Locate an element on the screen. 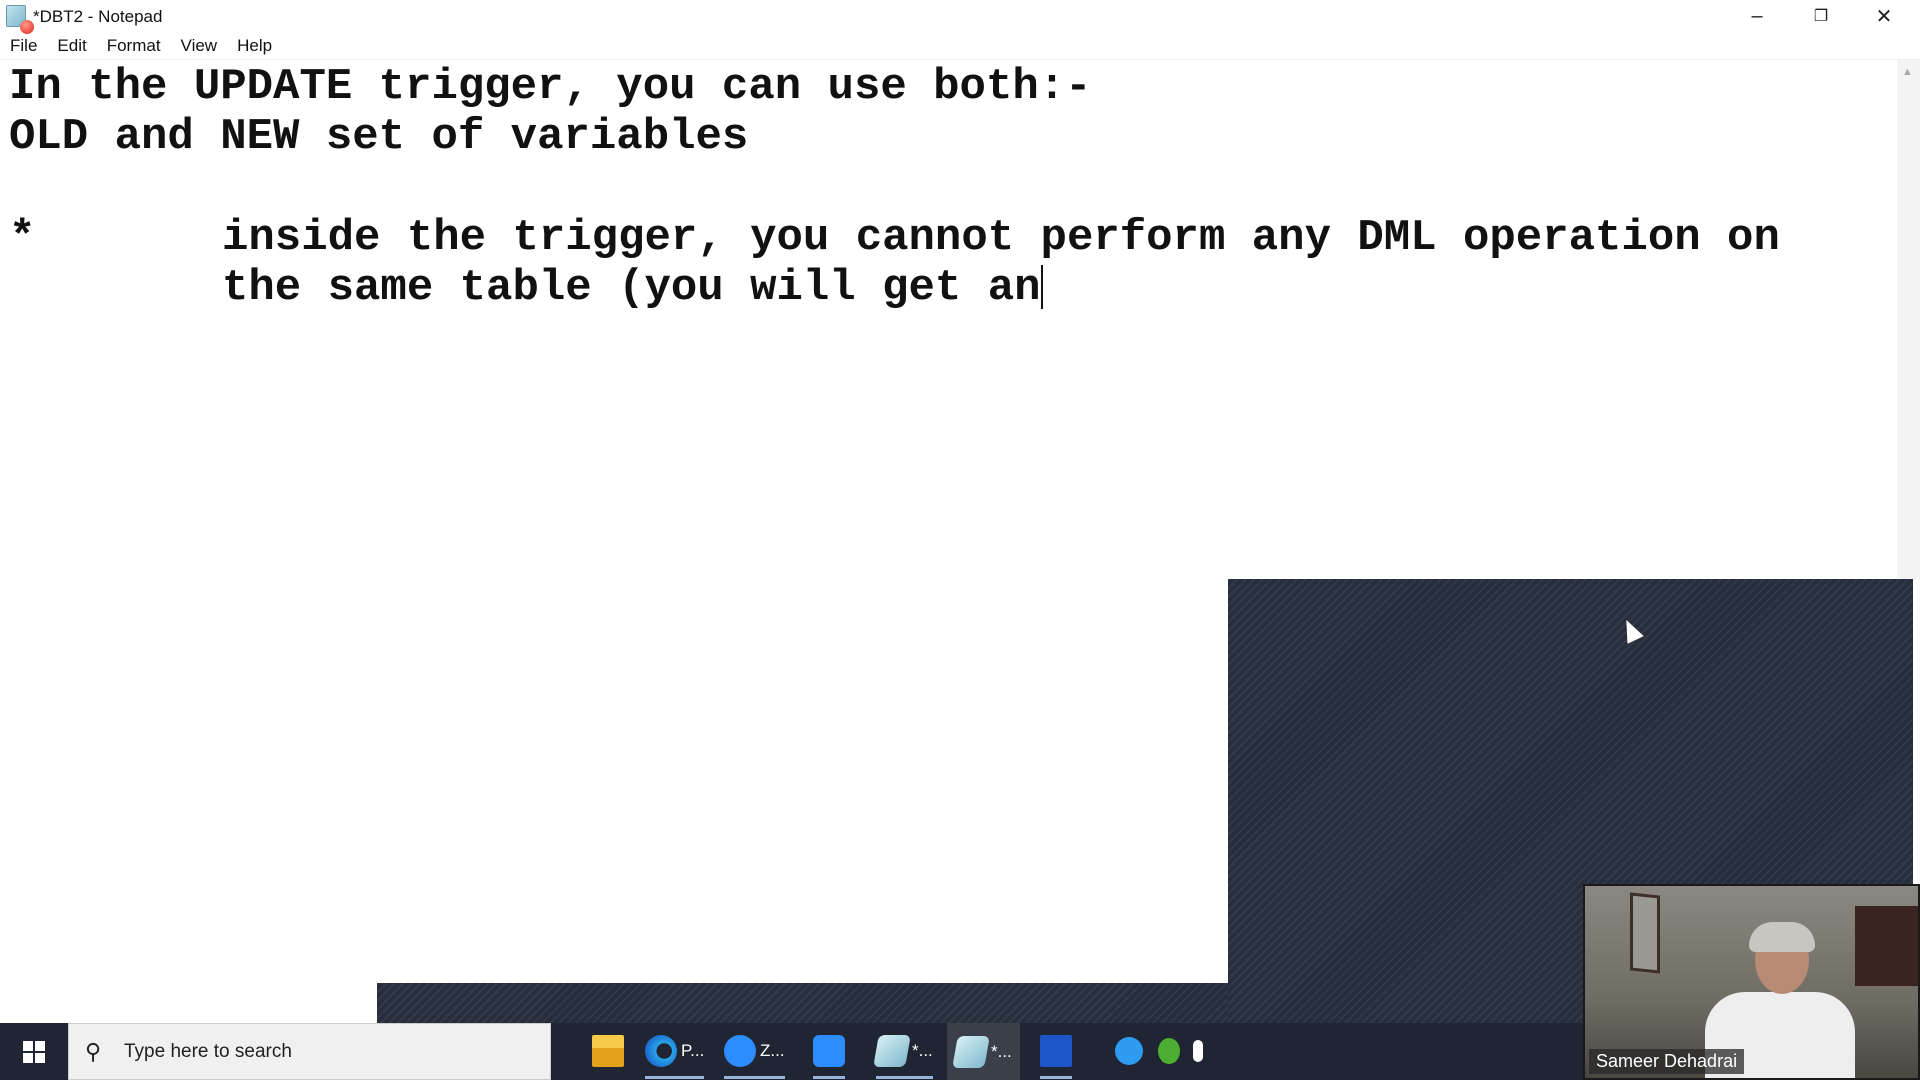 Image resolution: width=1920 pixels, height=1080 pixels. person-hair is located at coordinates (1782, 937).